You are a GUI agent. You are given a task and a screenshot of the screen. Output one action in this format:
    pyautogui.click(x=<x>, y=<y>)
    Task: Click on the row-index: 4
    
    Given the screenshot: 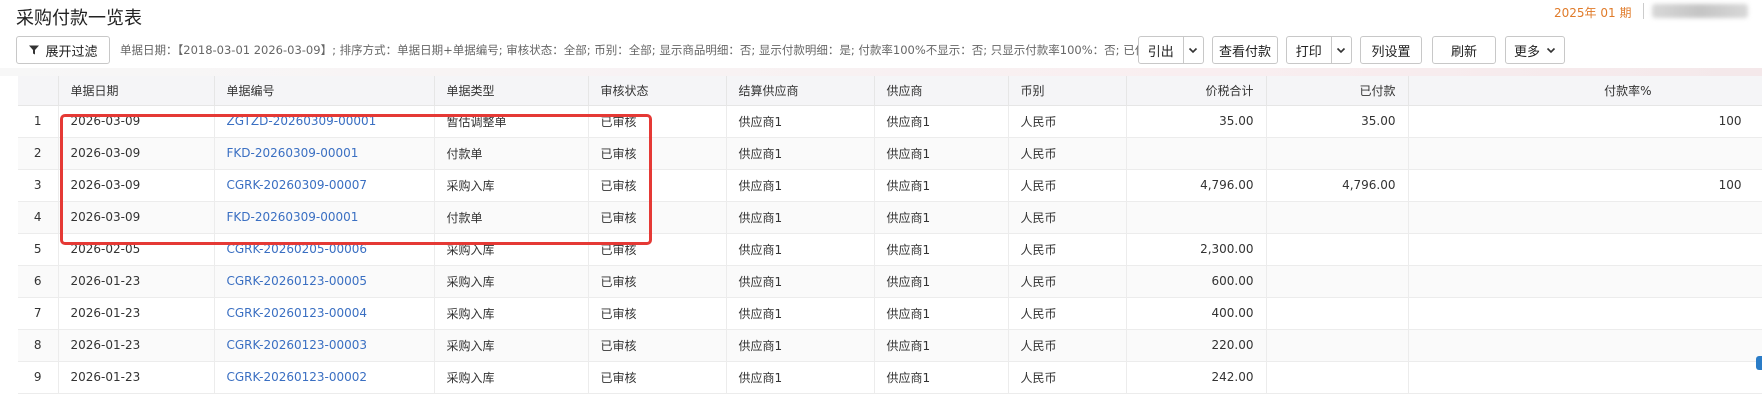 What is the action you would take?
    pyautogui.click(x=38, y=217)
    